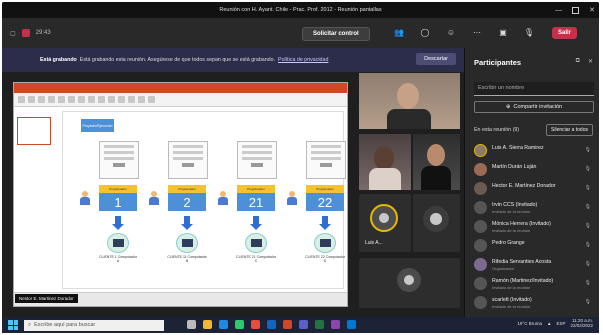  I want to click on powerpoint-icon, so click(287, 324).